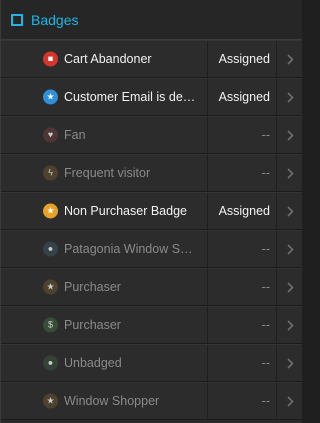 Image resolution: width=320 pixels, height=423 pixels. I want to click on cart-icon: ■, so click(50, 59).